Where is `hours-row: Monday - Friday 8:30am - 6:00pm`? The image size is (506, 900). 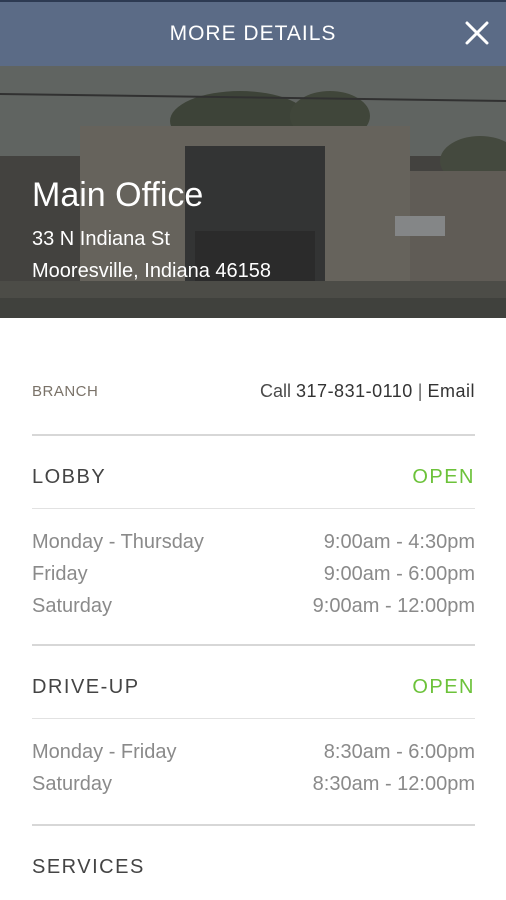 hours-row: Monday - Friday 8:30am - 6:00pm is located at coordinates (253, 752).